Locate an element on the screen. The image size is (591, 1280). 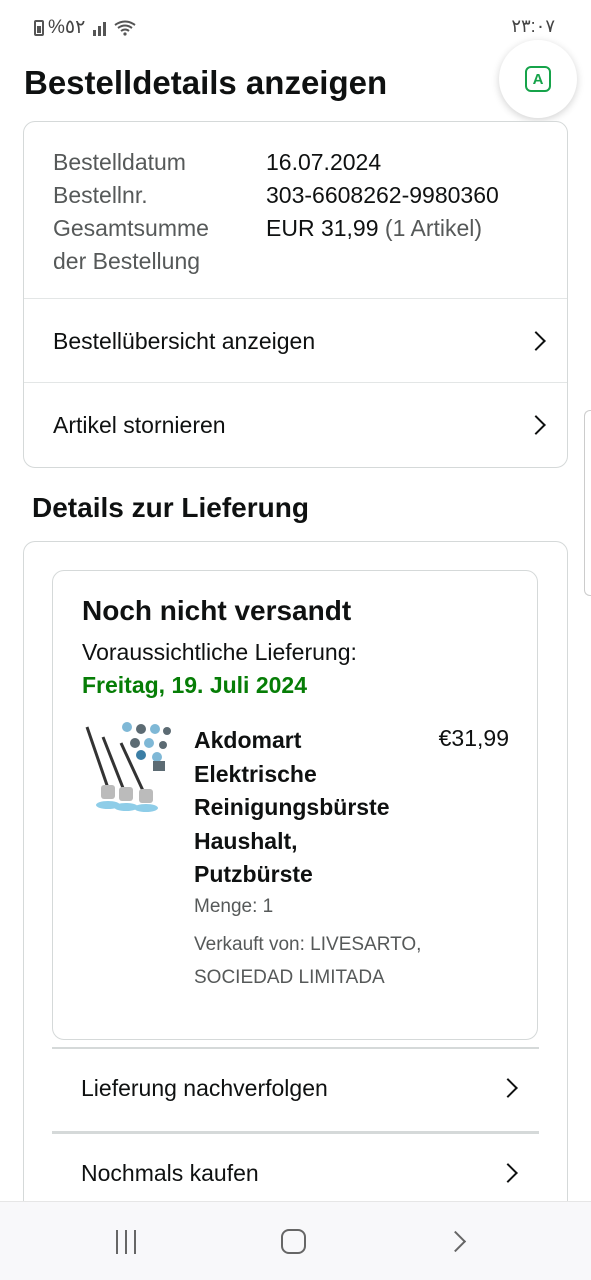
order-date-row: Bestelldatum 16.07.2024 is located at coordinates (276, 162).